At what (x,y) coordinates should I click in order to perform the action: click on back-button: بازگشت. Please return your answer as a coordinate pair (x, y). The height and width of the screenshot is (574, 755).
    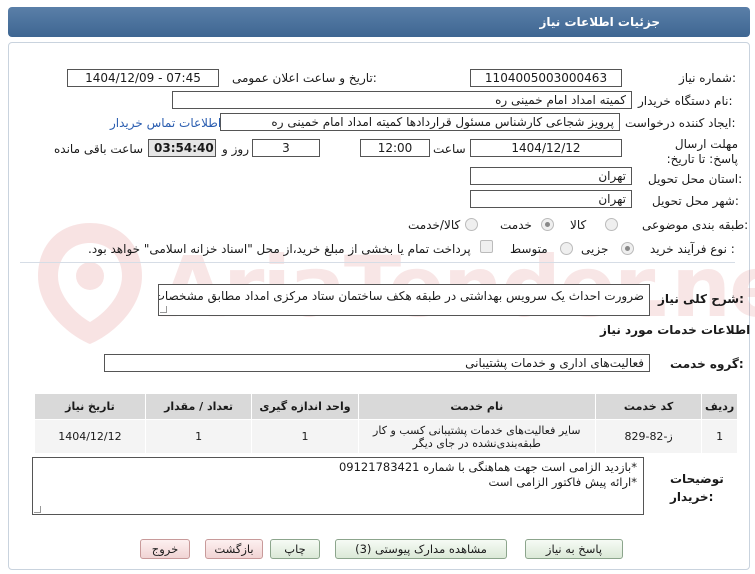
    Looking at the image, I should click on (234, 549).